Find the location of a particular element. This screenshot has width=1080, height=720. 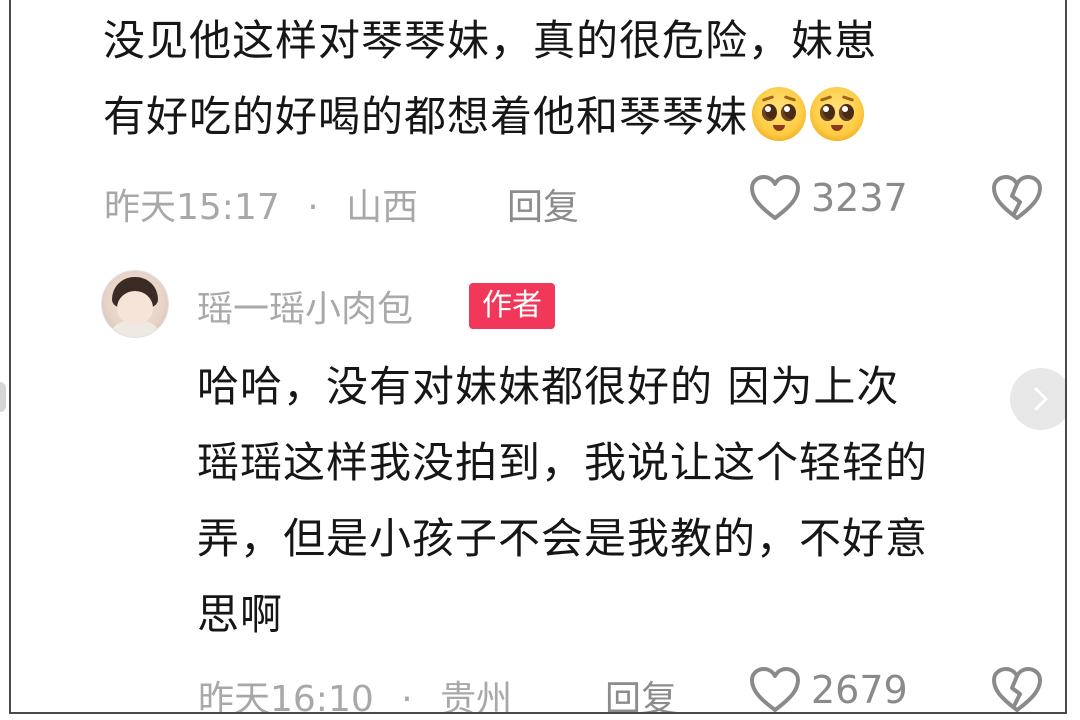

reply-meta: 昨天16:10 · 贵州 is located at coordinates (355, 692).